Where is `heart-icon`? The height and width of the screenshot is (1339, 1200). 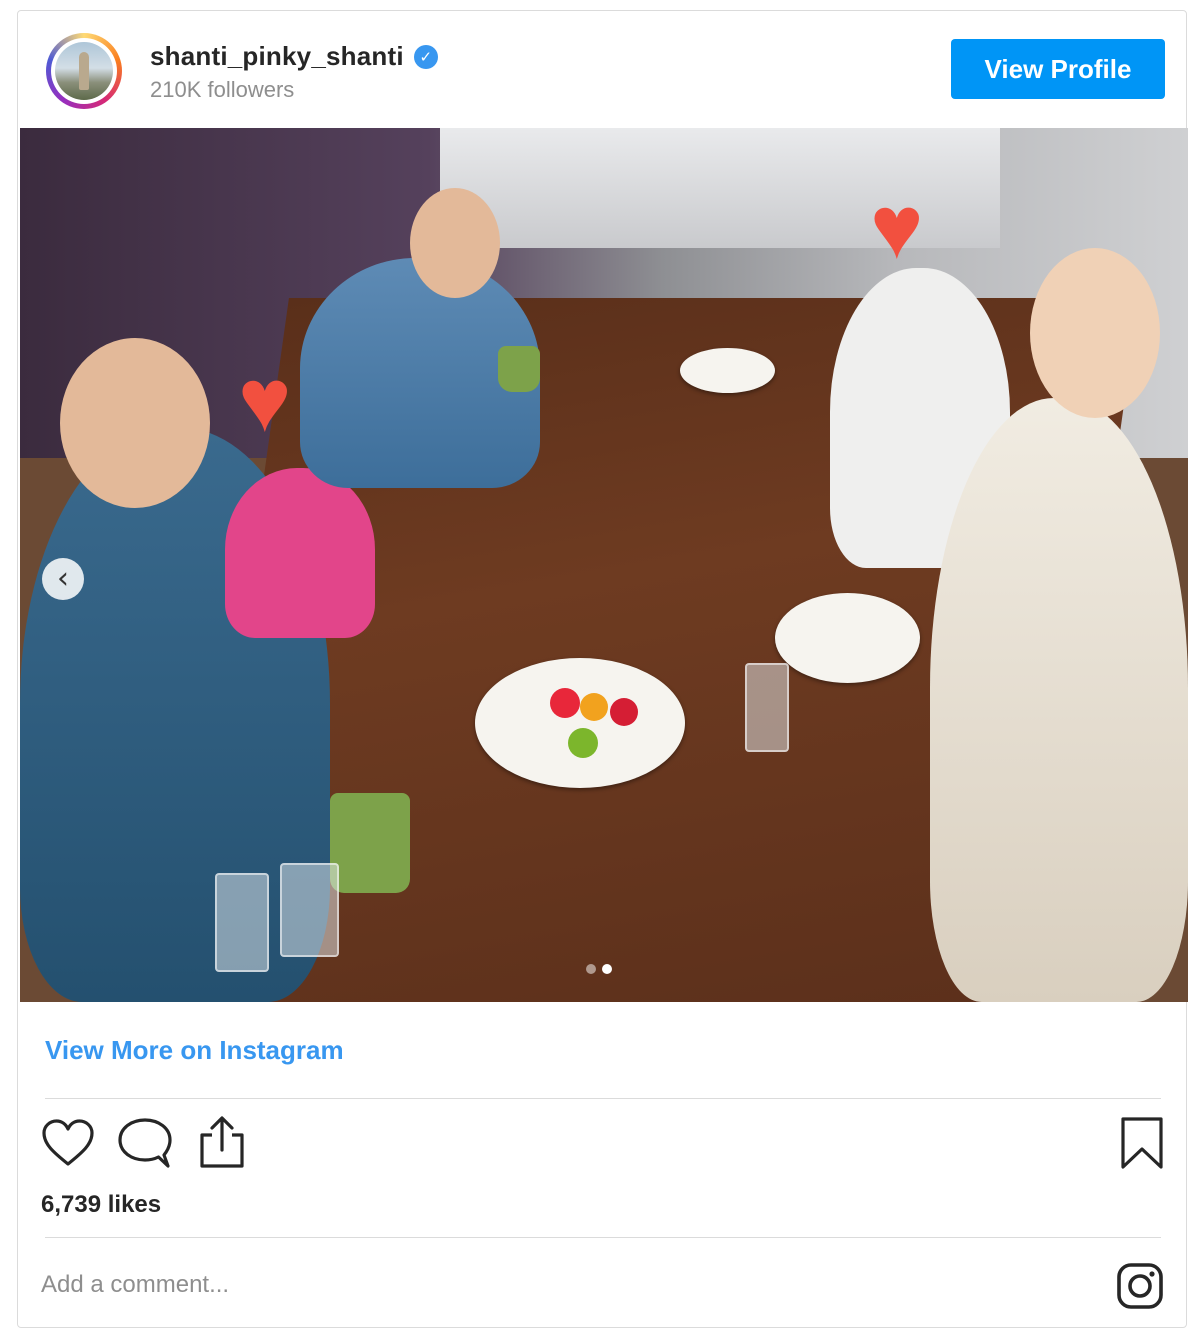
heart-icon is located at coordinates (68, 1143).